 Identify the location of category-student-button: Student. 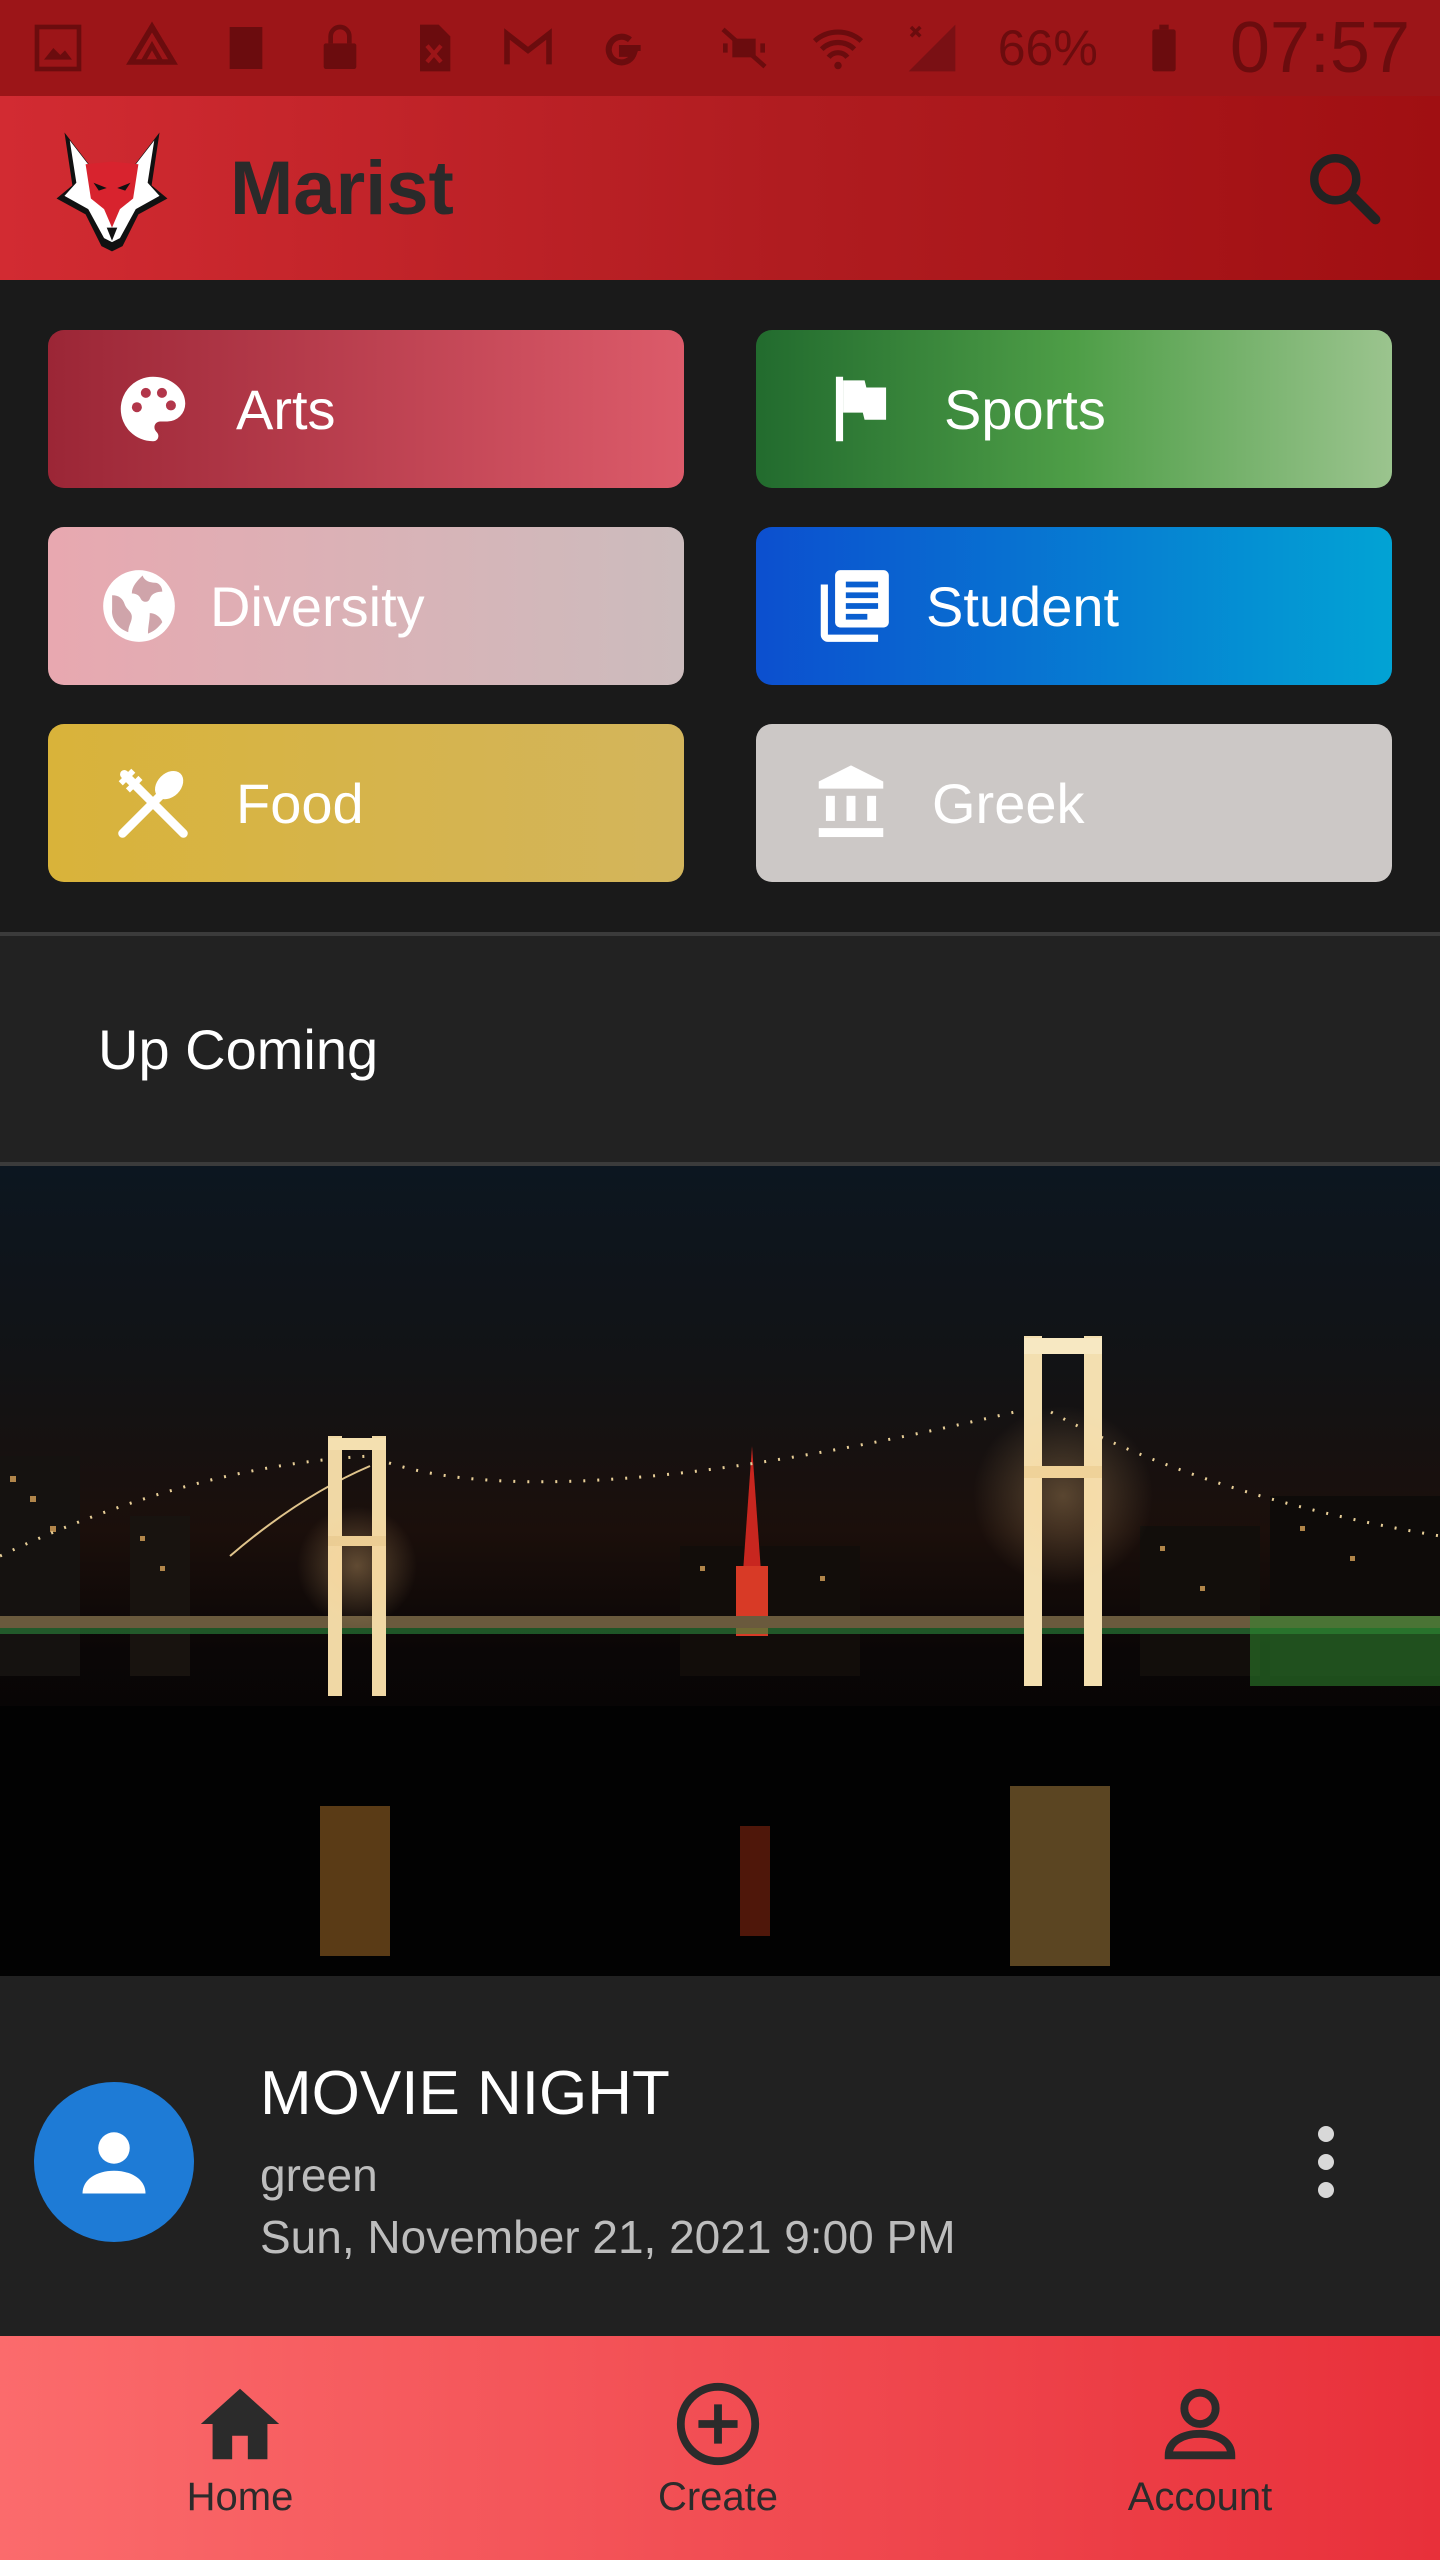
(1074, 606).